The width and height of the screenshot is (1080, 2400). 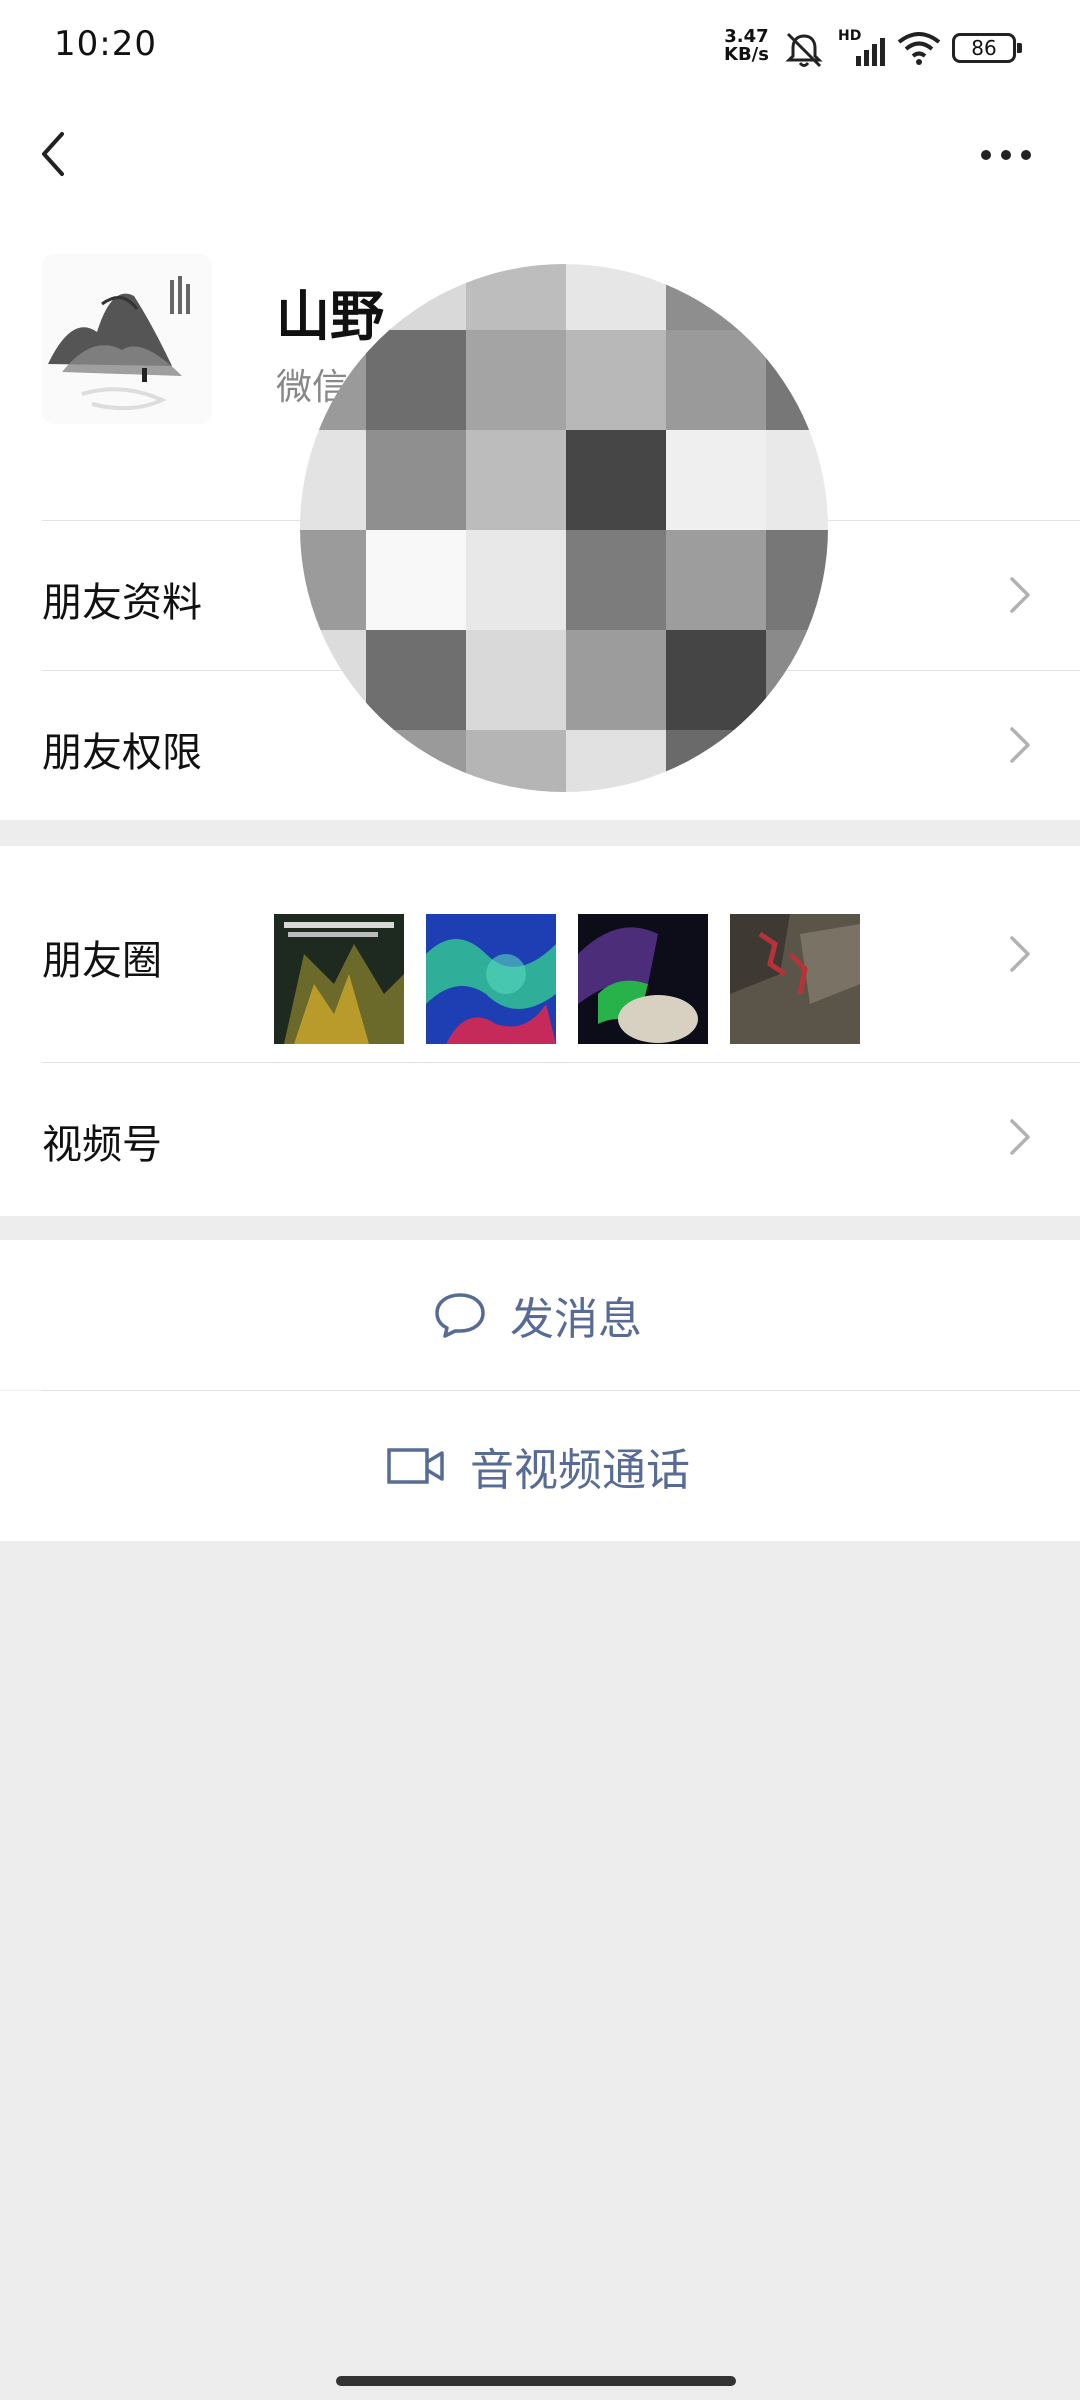 I want to click on moments-label: 朋友圈, so click(x=102, y=961).